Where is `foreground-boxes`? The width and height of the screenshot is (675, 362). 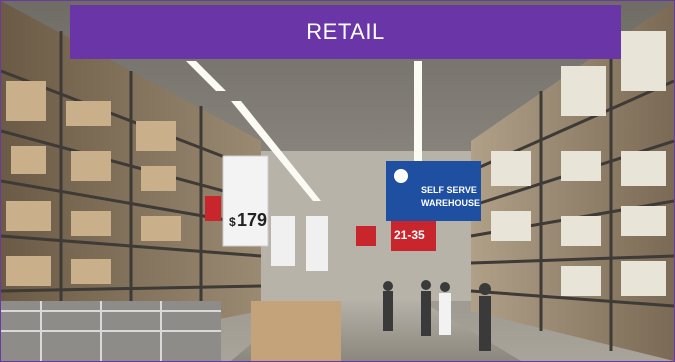 foreground-boxes is located at coordinates (296, 331).